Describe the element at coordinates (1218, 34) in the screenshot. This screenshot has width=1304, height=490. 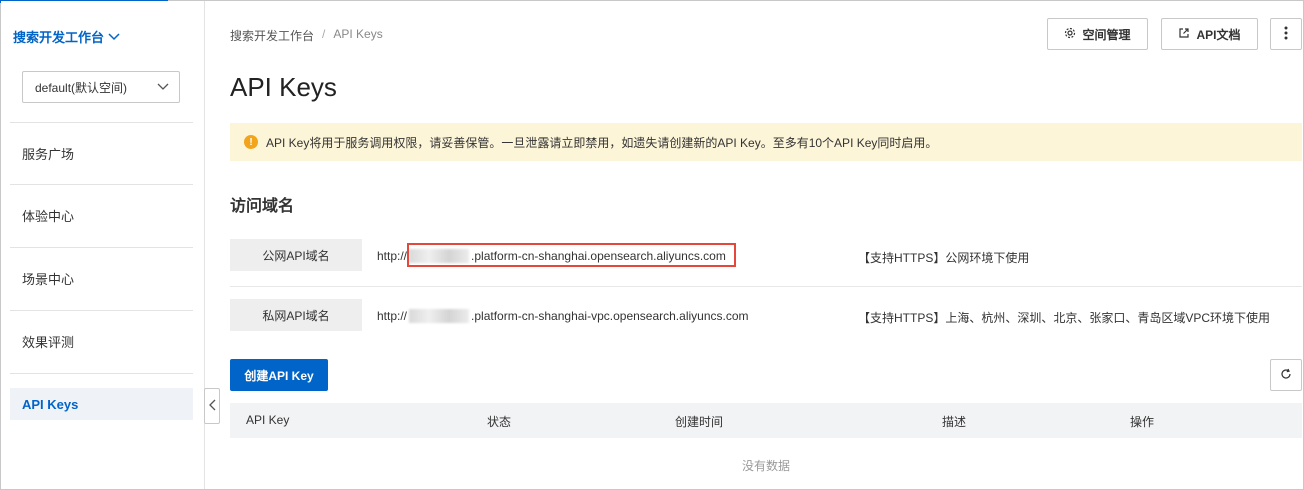
I see `api-docs-label: API文档` at that location.